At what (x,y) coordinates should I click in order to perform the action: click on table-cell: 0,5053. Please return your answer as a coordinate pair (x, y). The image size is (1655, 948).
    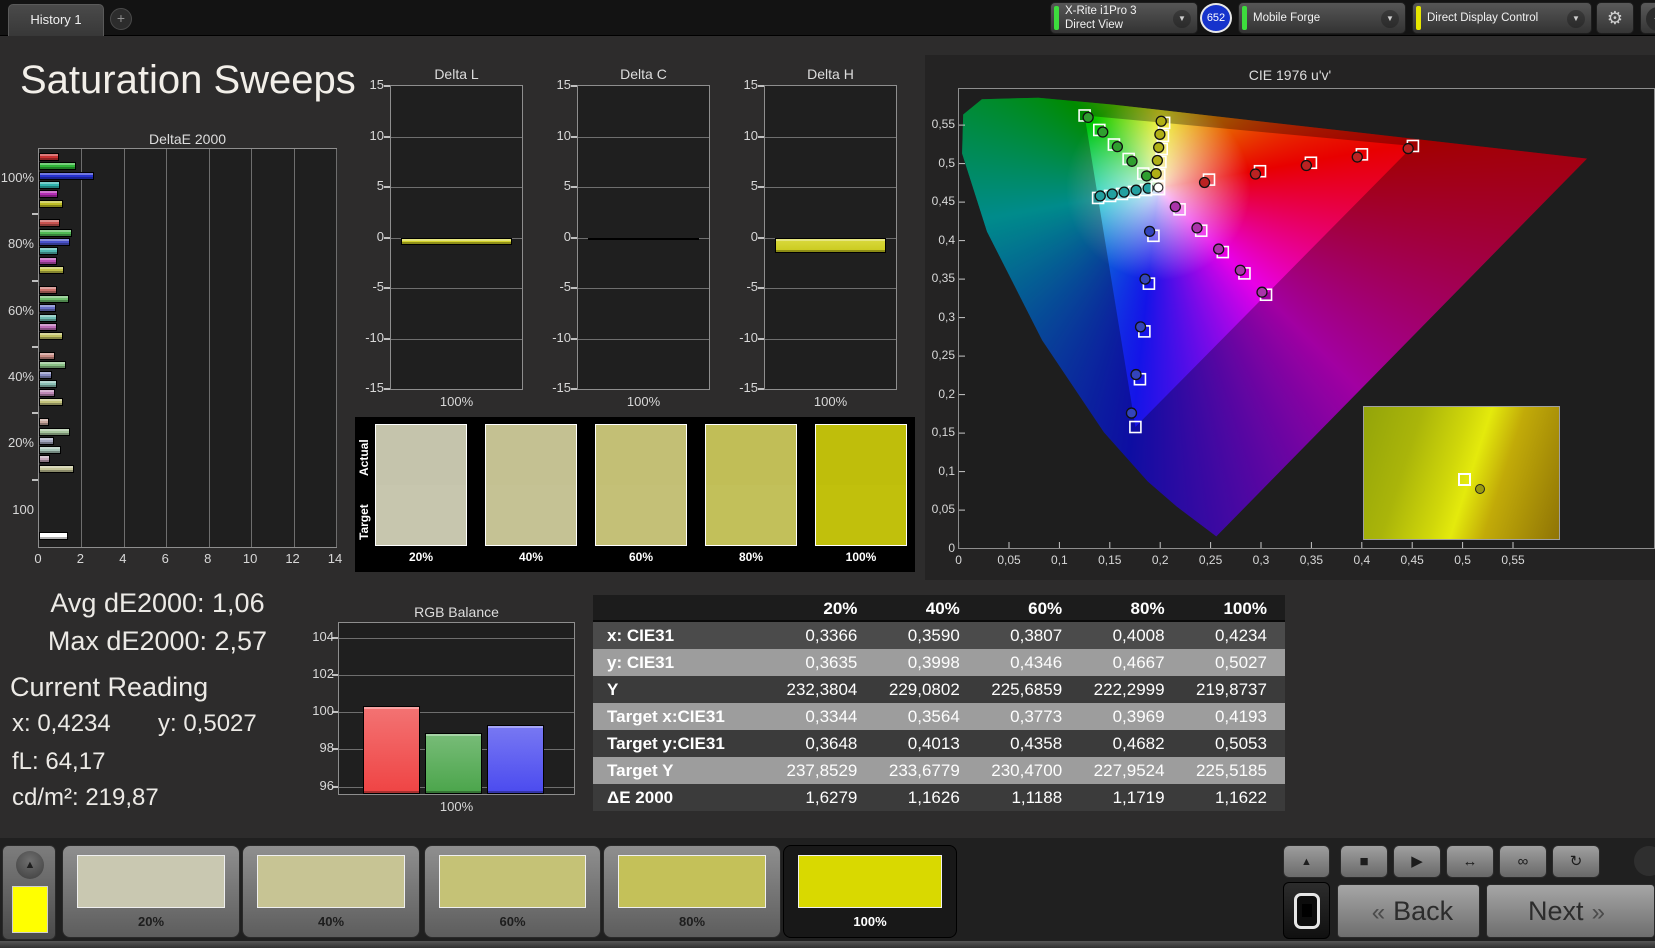
    Looking at the image, I should click on (1240, 743).